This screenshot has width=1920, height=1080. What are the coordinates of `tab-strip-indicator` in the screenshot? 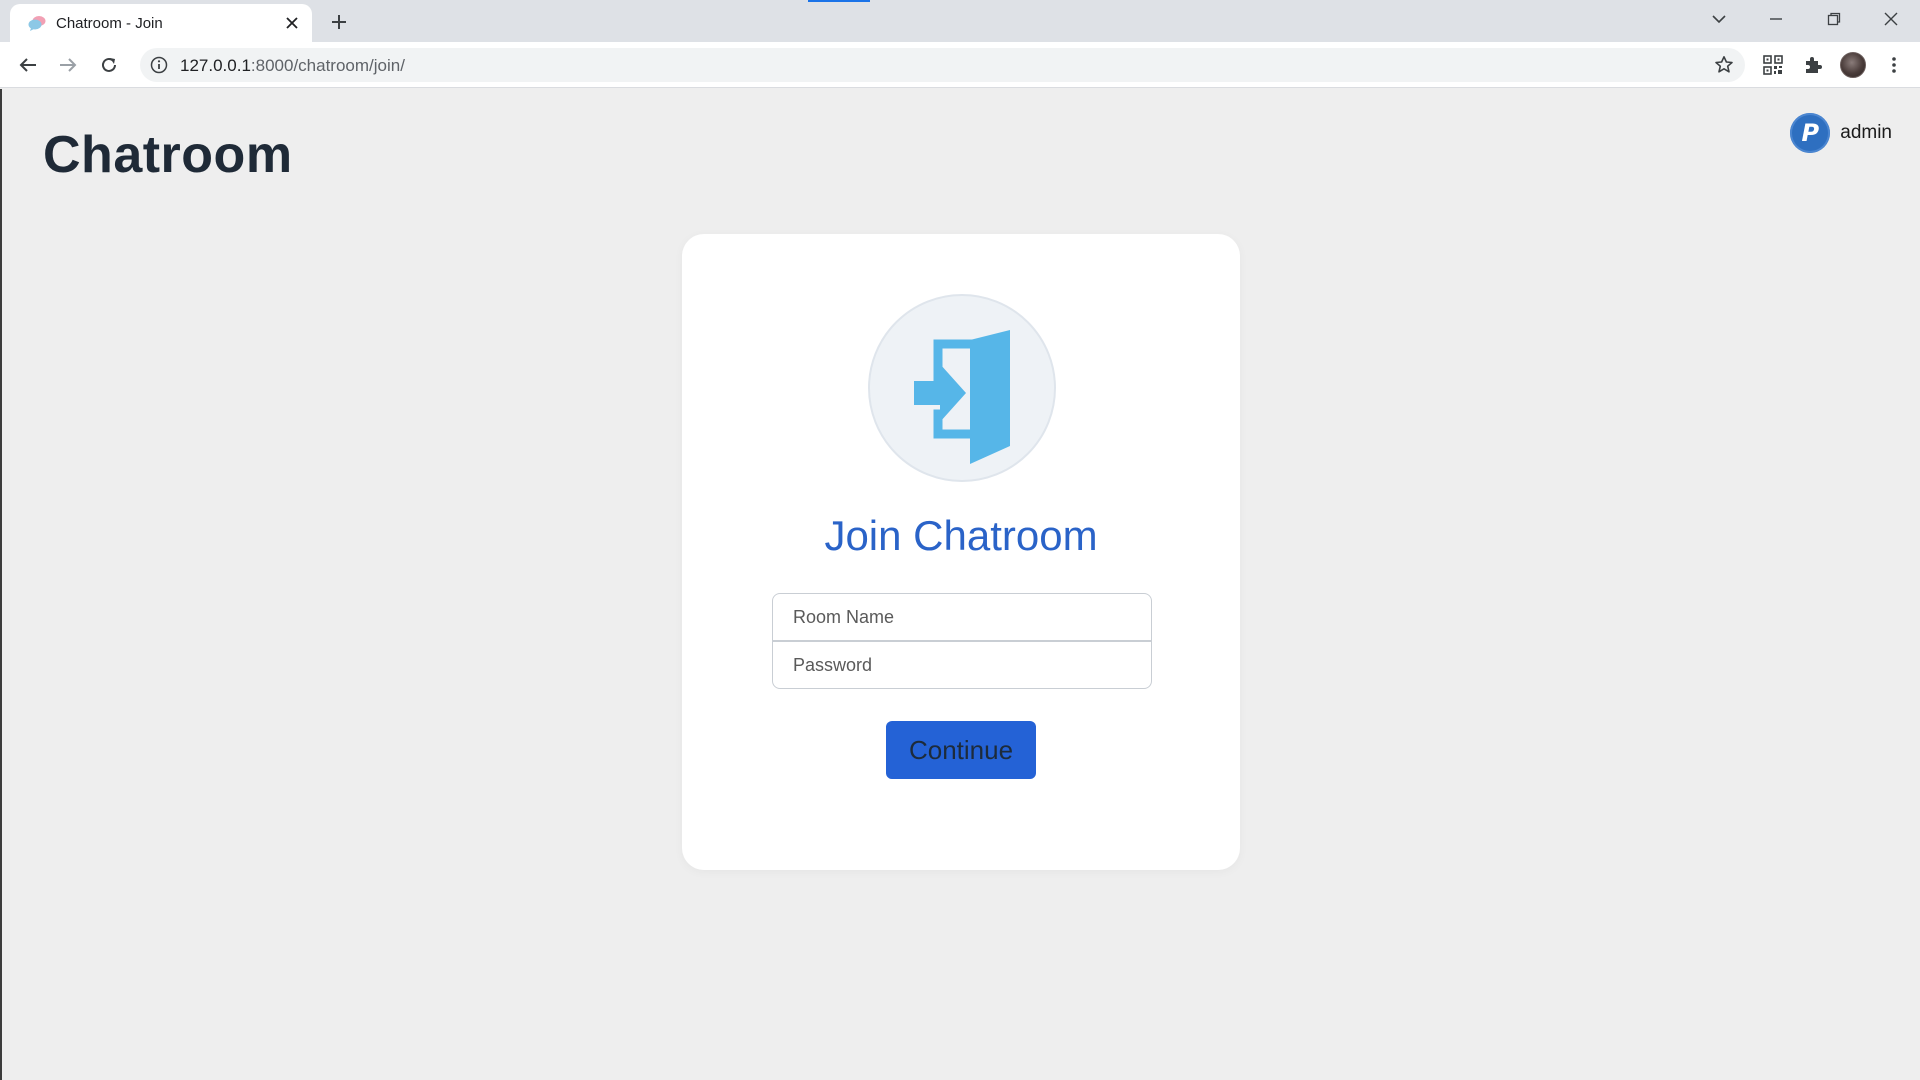 It's located at (839, 1).